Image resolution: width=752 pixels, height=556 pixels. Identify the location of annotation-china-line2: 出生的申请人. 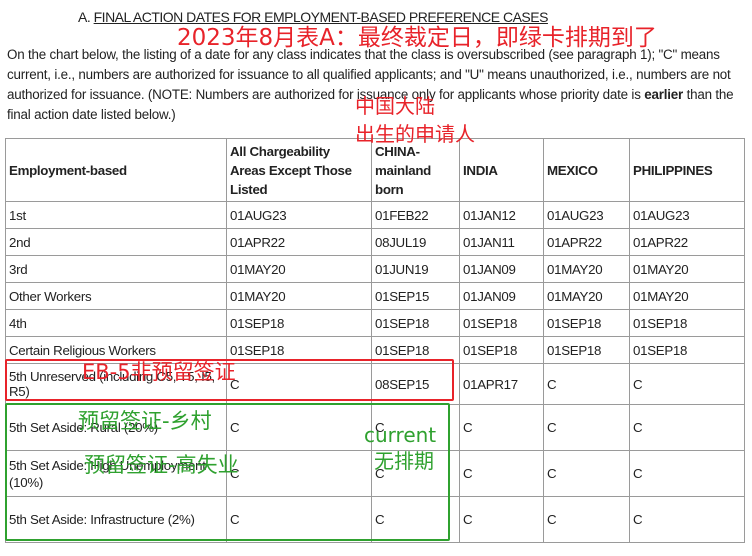
(415, 134).